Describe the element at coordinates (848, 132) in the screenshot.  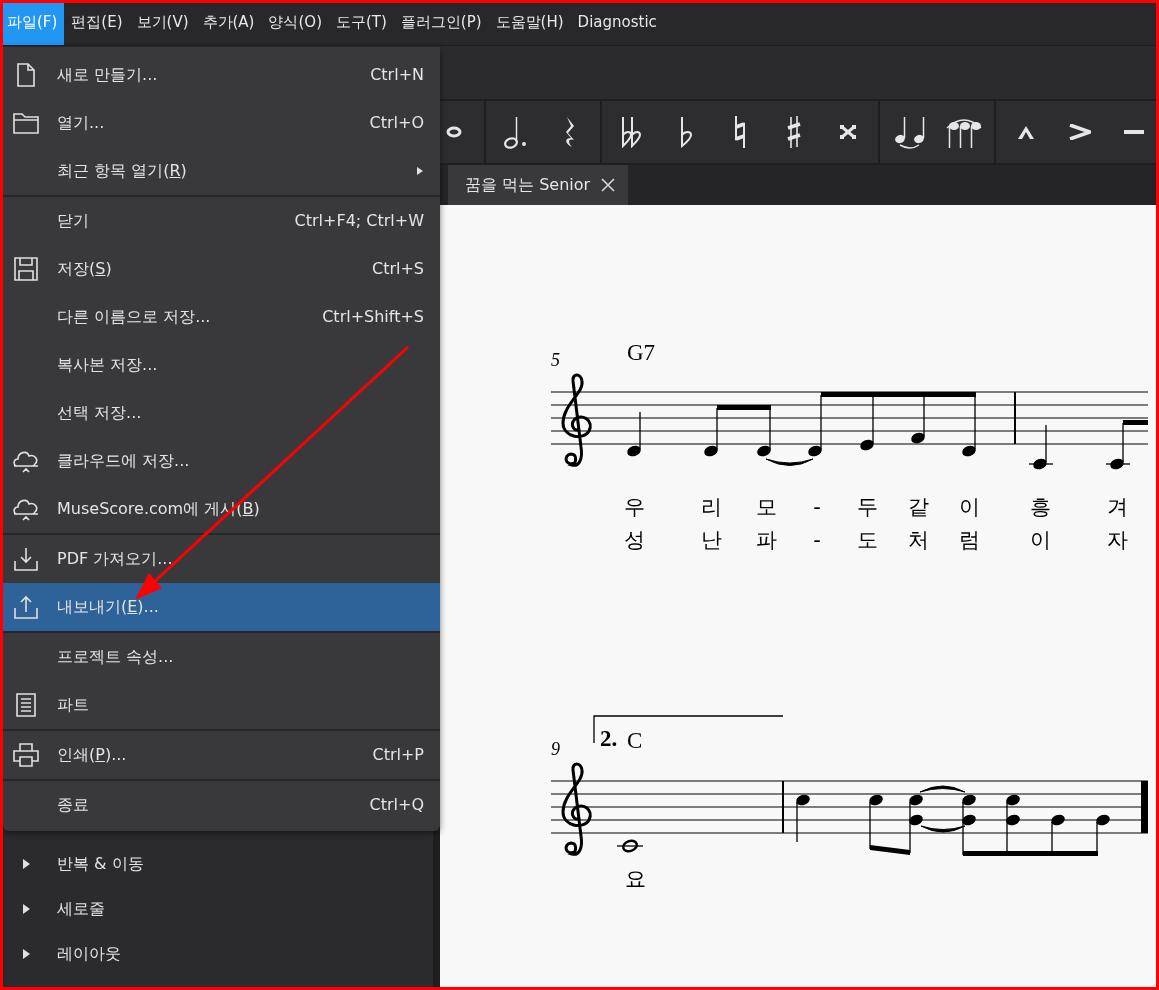
I see `double-sharp-icon` at that location.